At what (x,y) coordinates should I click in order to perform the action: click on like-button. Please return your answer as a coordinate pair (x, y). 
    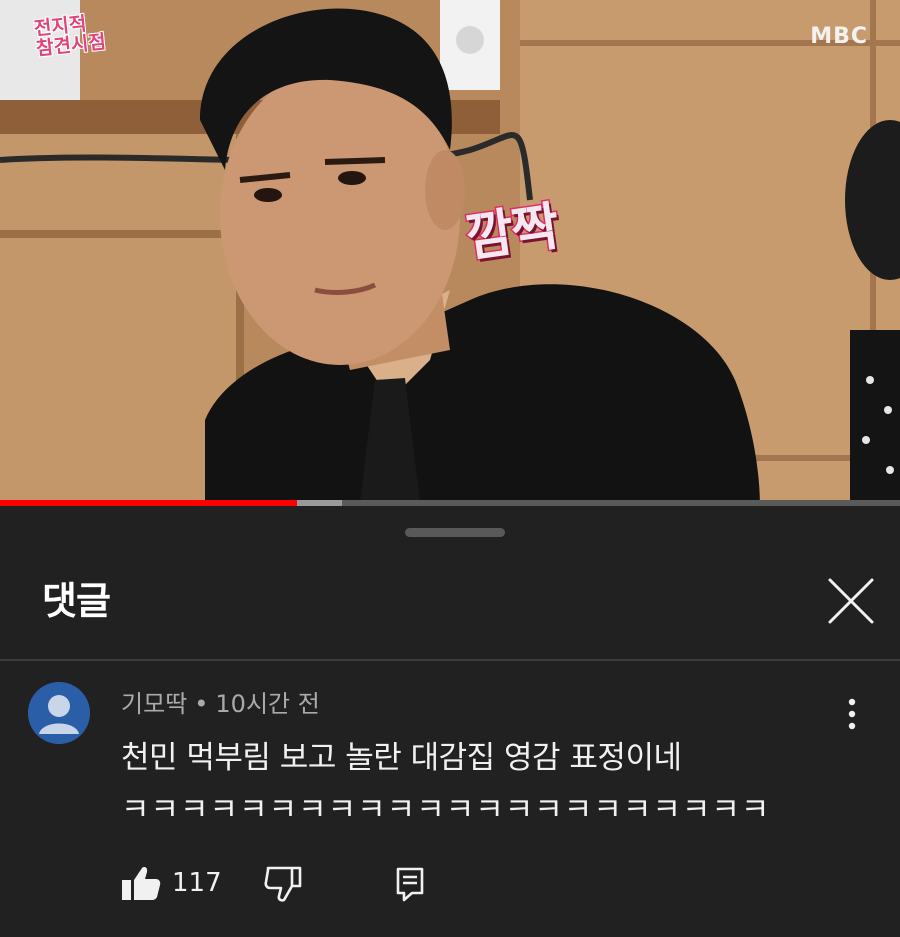
    Looking at the image, I should click on (142, 884).